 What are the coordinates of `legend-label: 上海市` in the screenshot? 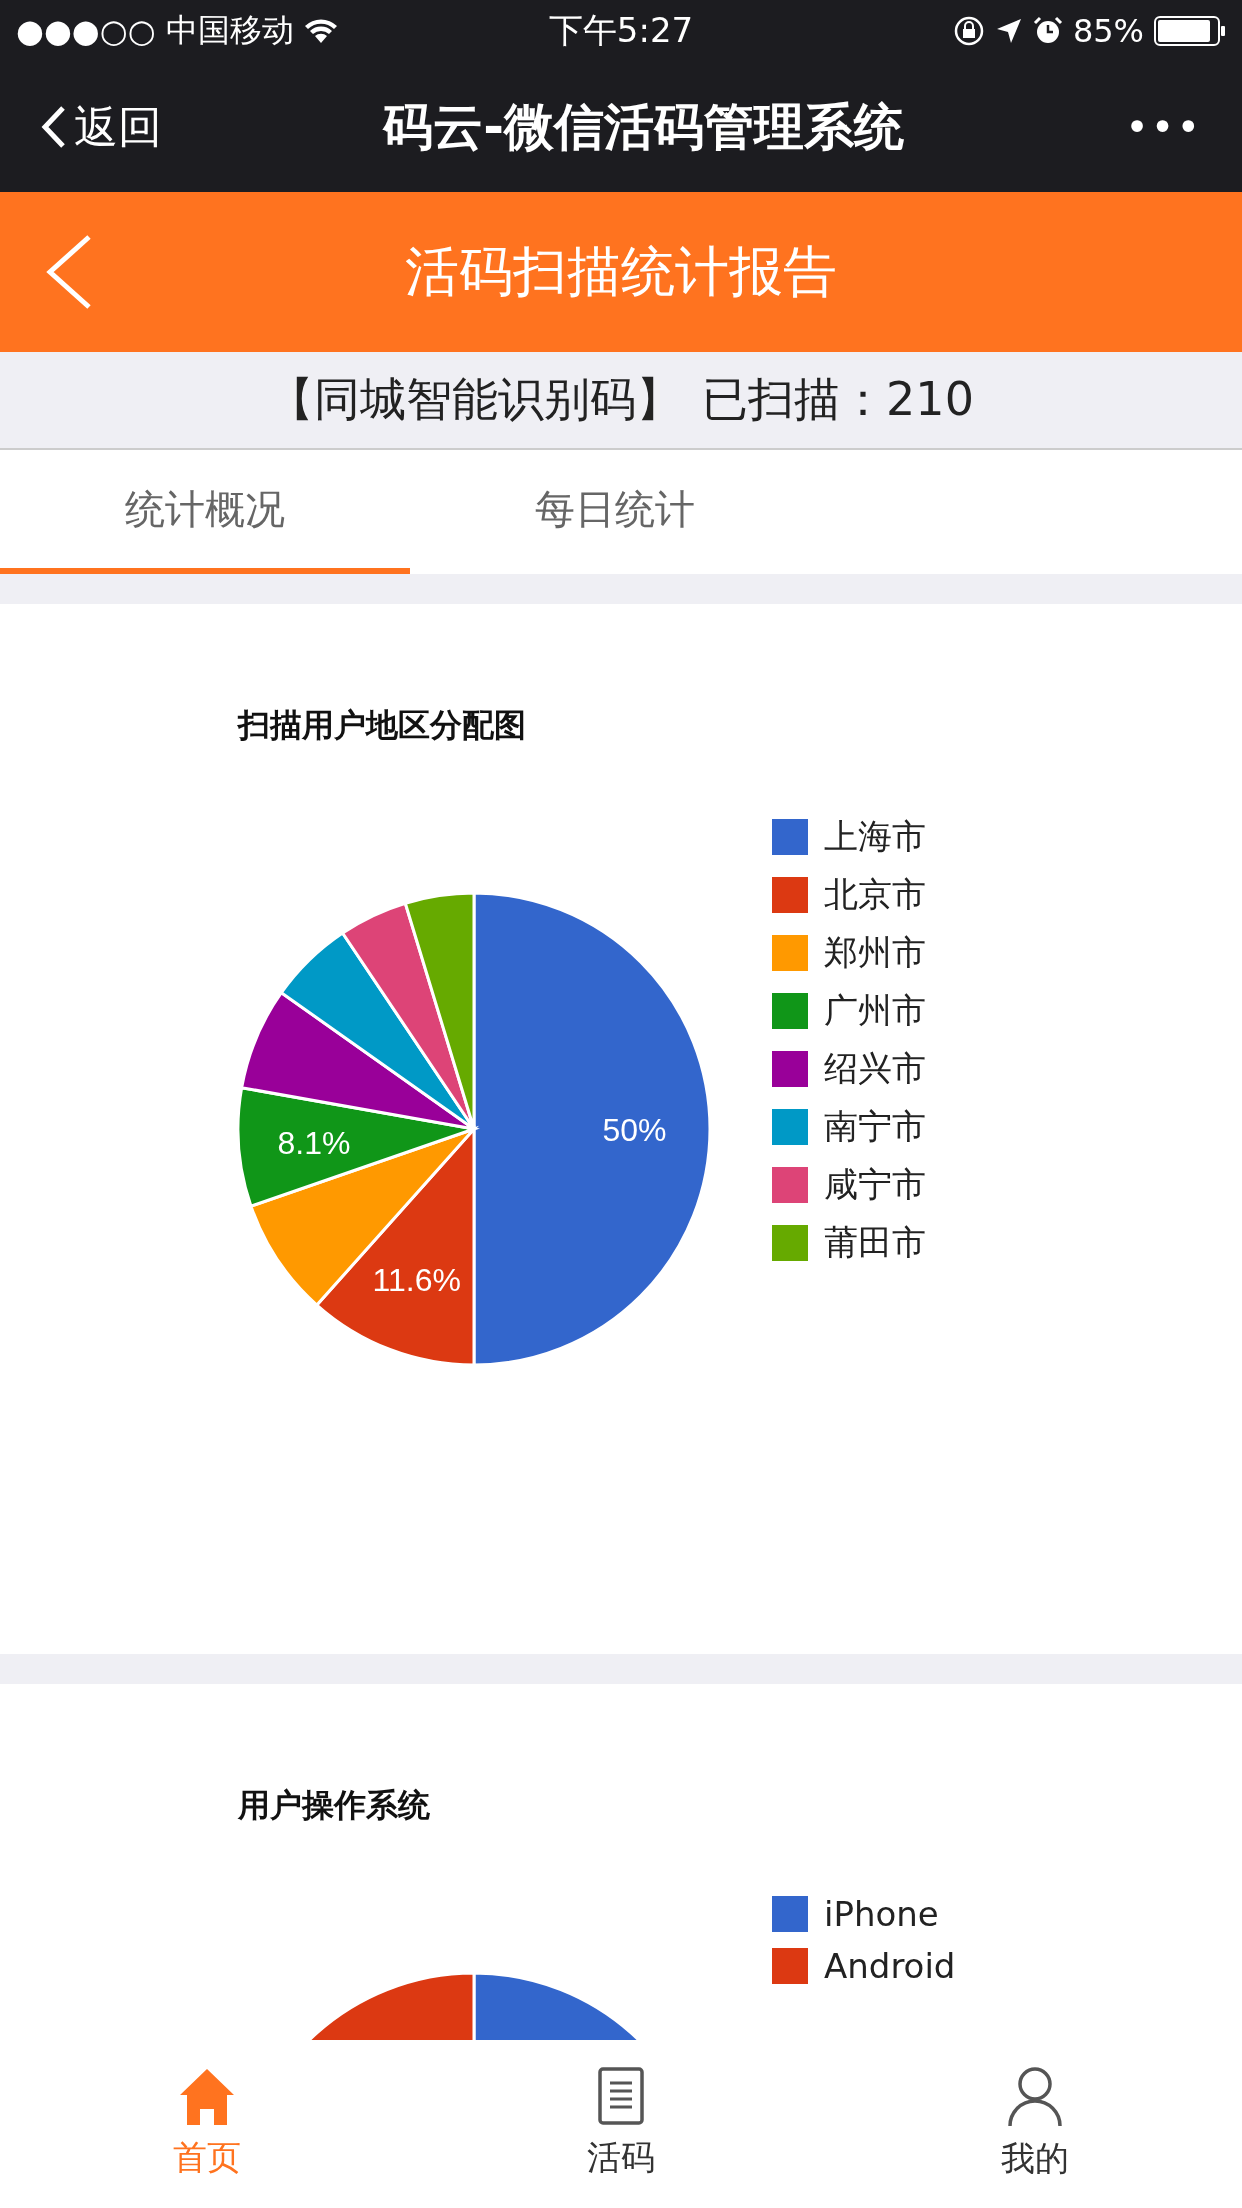 It's located at (875, 836).